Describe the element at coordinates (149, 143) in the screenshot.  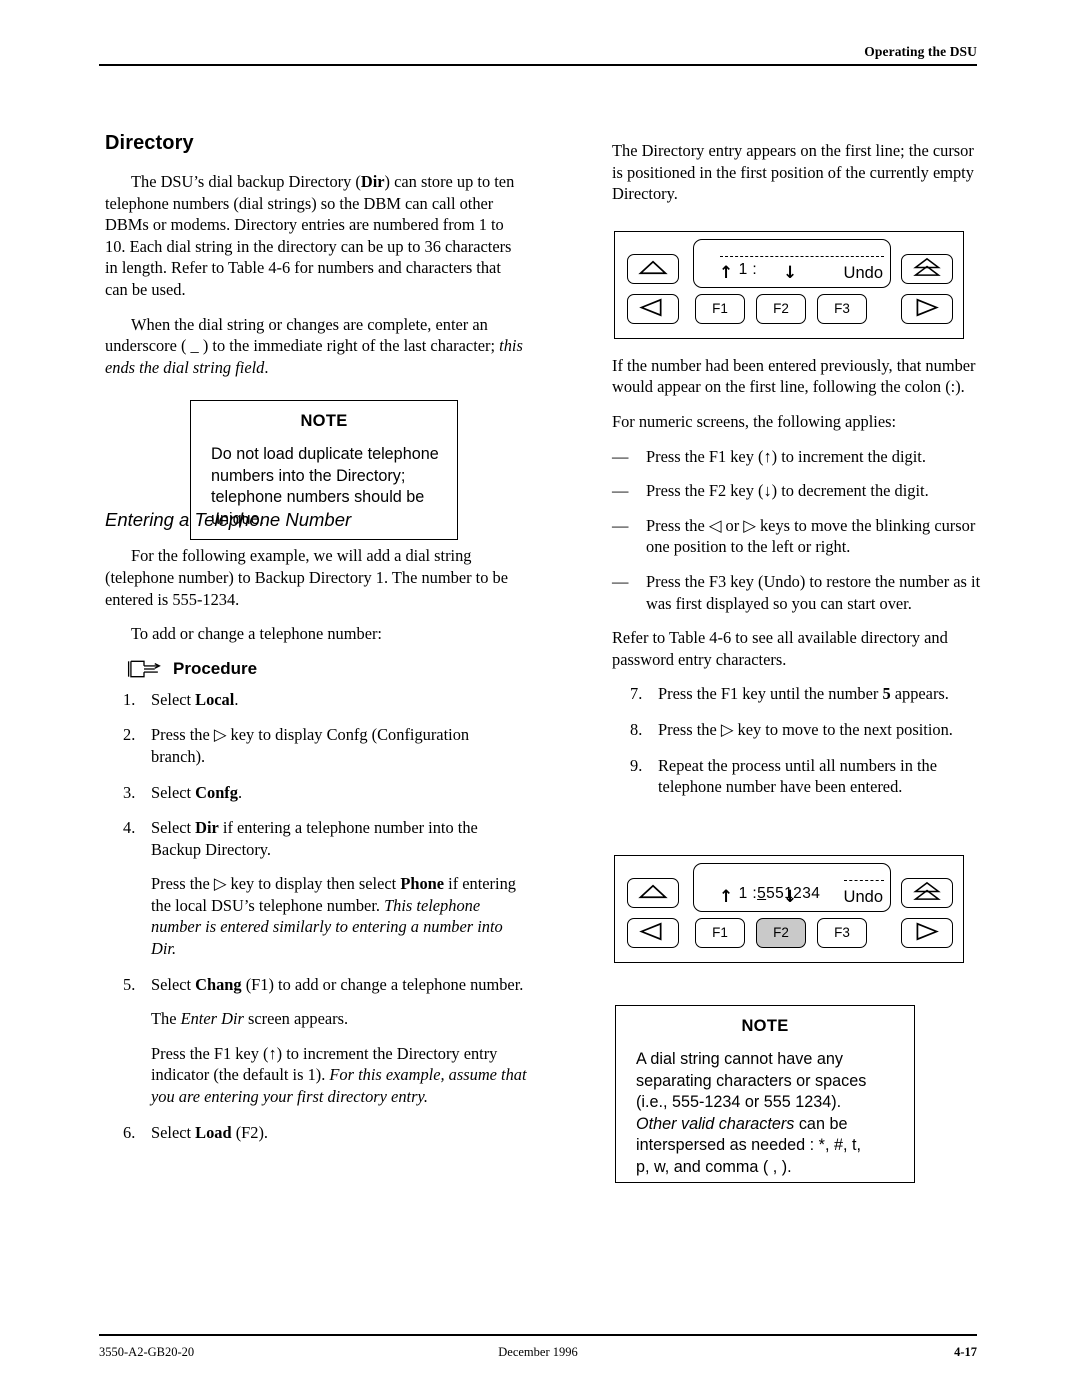
I see `page-title: Directory` at that location.